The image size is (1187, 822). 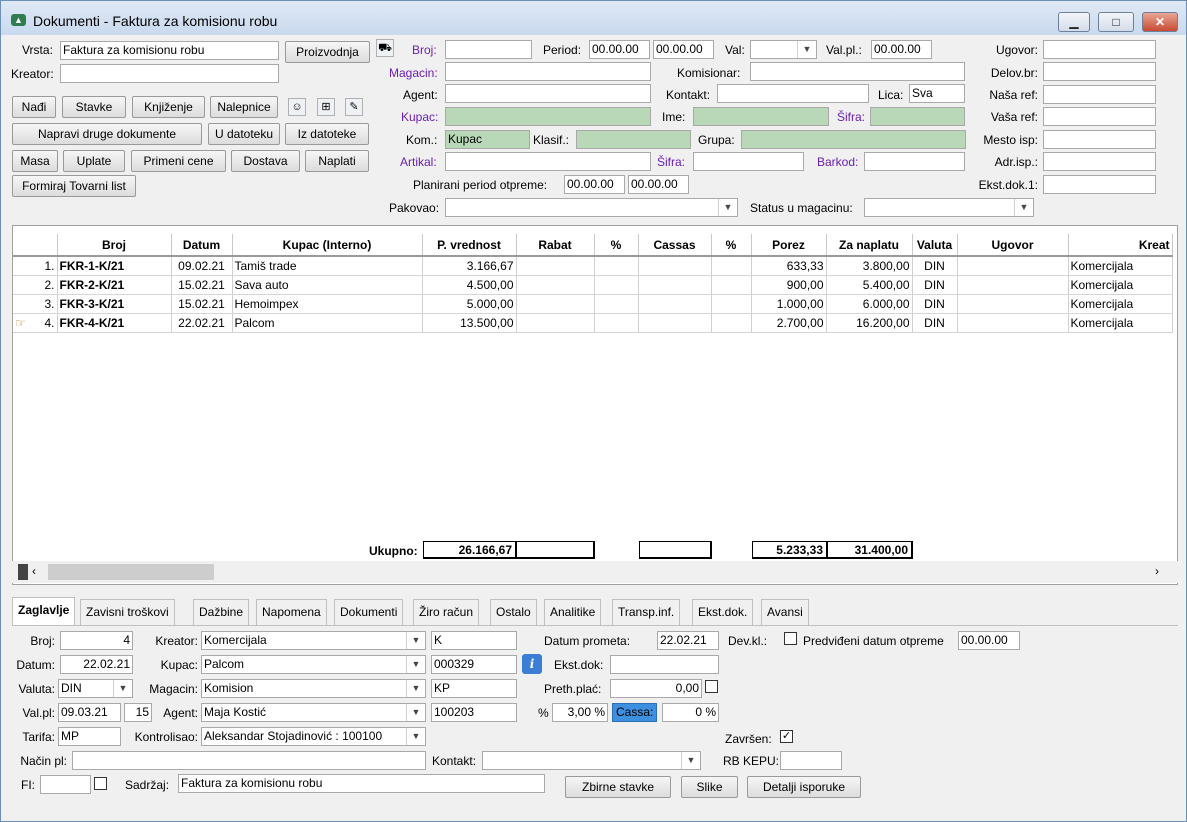 What do you see at coordinates (548, 71) in the screenshot?
I see `magacin-filter-field` at bounding box center [548, 71].